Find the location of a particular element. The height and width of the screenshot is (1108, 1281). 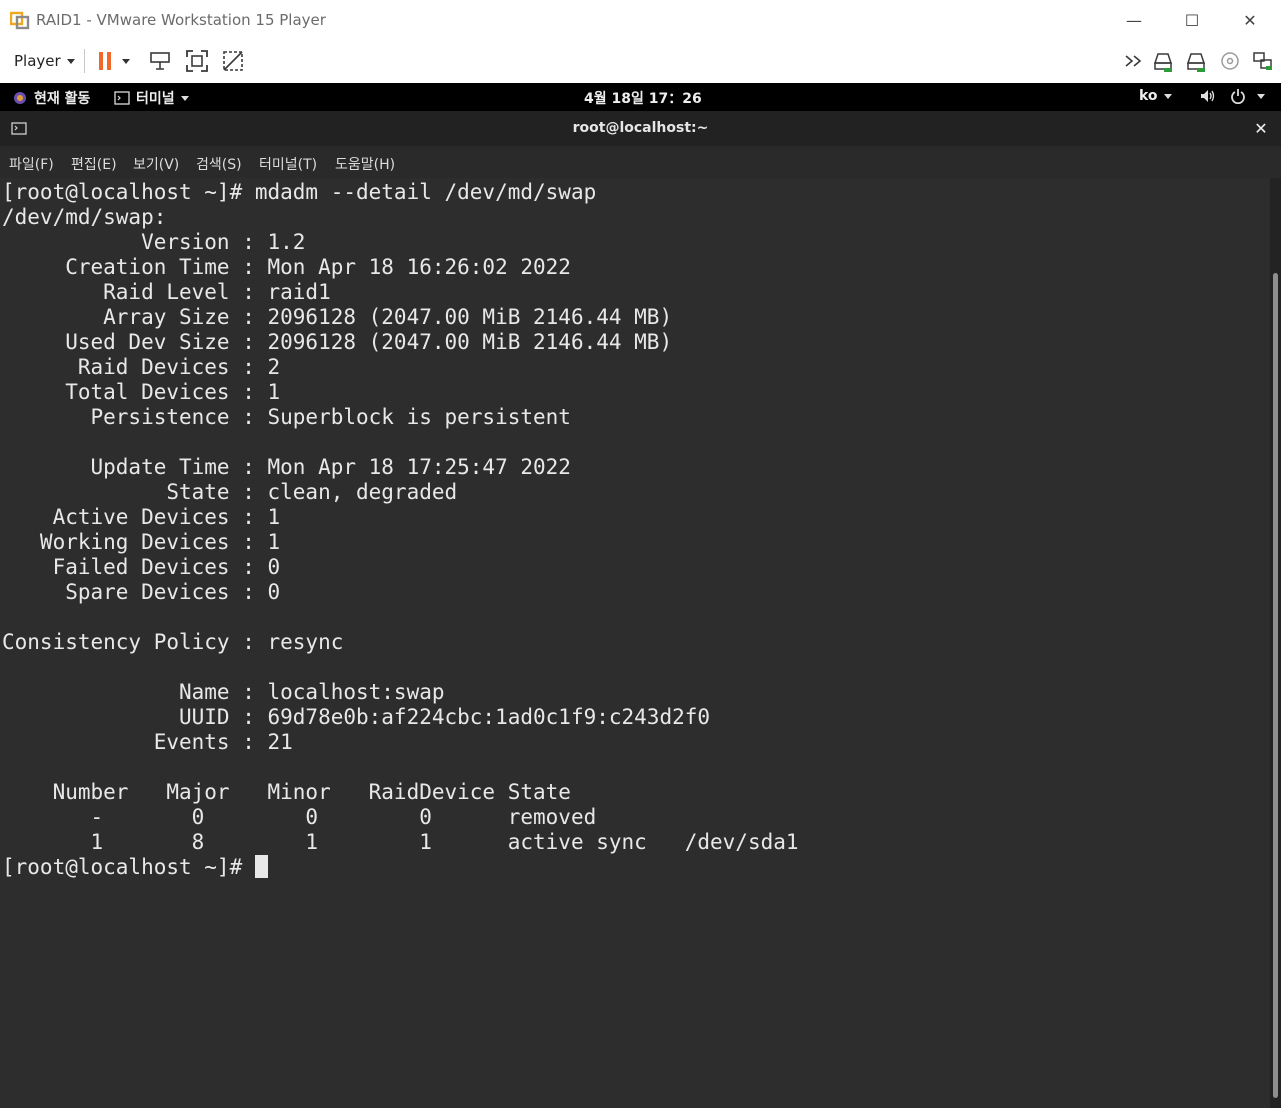

clock-button: 4월 18일 17：26 is located at coordinates (643, 98).